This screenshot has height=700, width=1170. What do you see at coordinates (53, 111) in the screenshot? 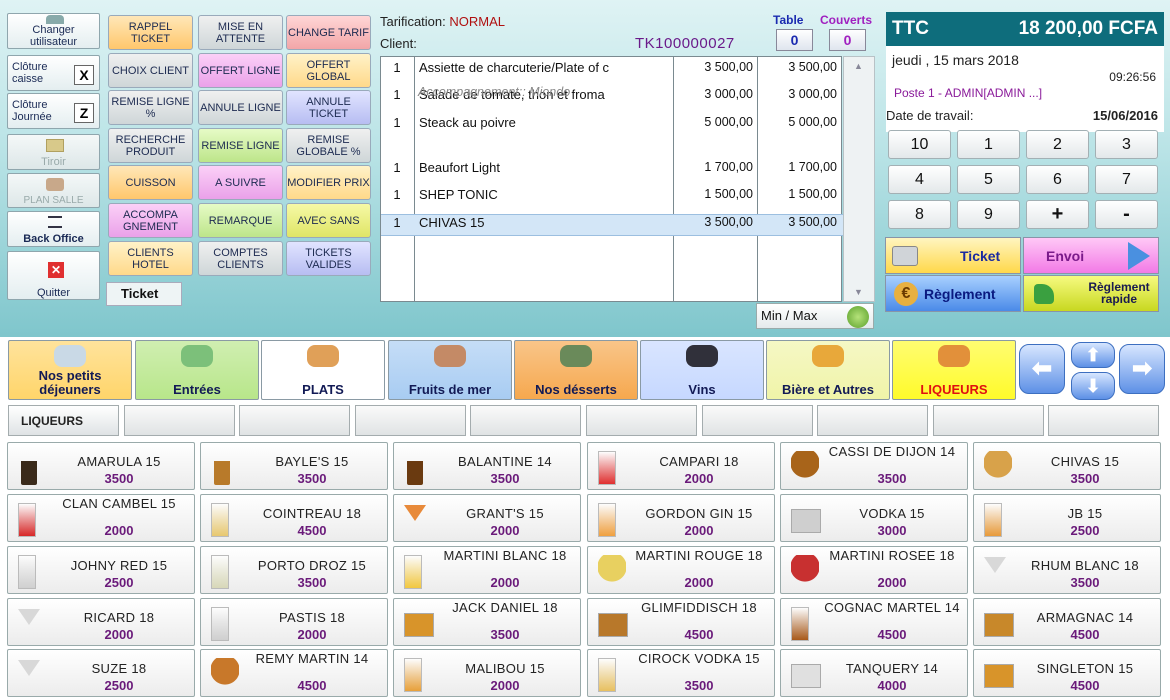
I see `cloture-journee-button: Clôture Journée Z` at bounding box center [53, 111].